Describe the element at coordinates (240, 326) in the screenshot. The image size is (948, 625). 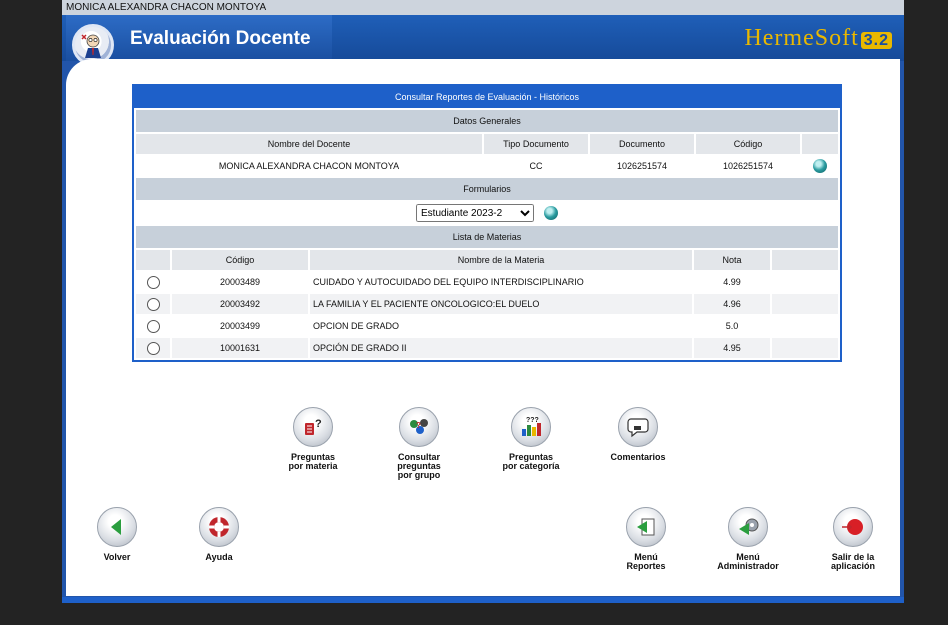
I see `subject-code: 20003499` at that location.